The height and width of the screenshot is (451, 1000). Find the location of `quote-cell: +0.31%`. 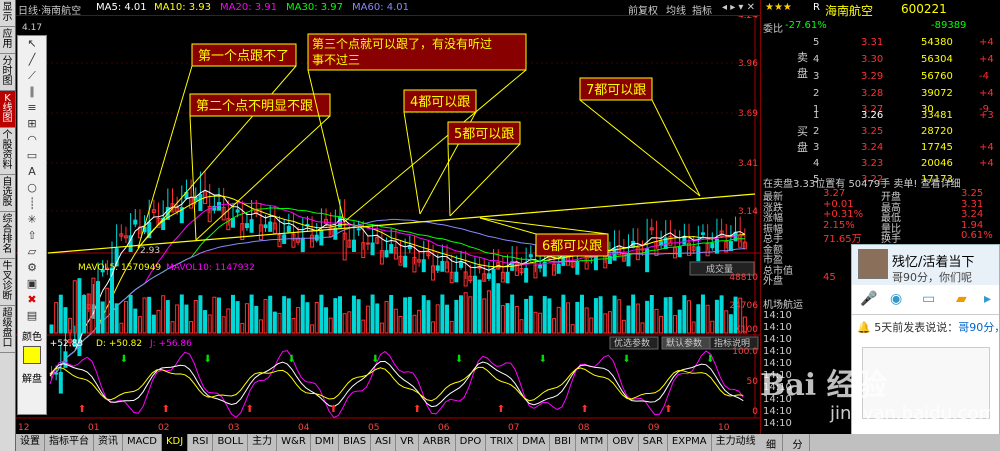

quote-cell: +0.31% is located at coordinates (843, 214).